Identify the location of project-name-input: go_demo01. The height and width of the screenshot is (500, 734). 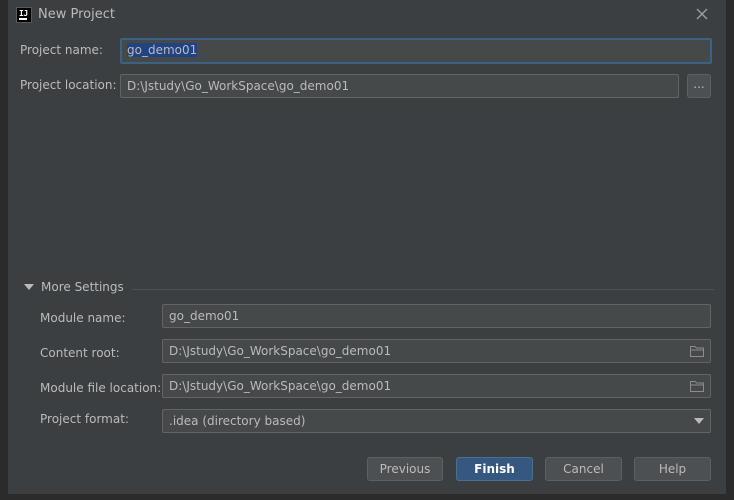
(416, 51).